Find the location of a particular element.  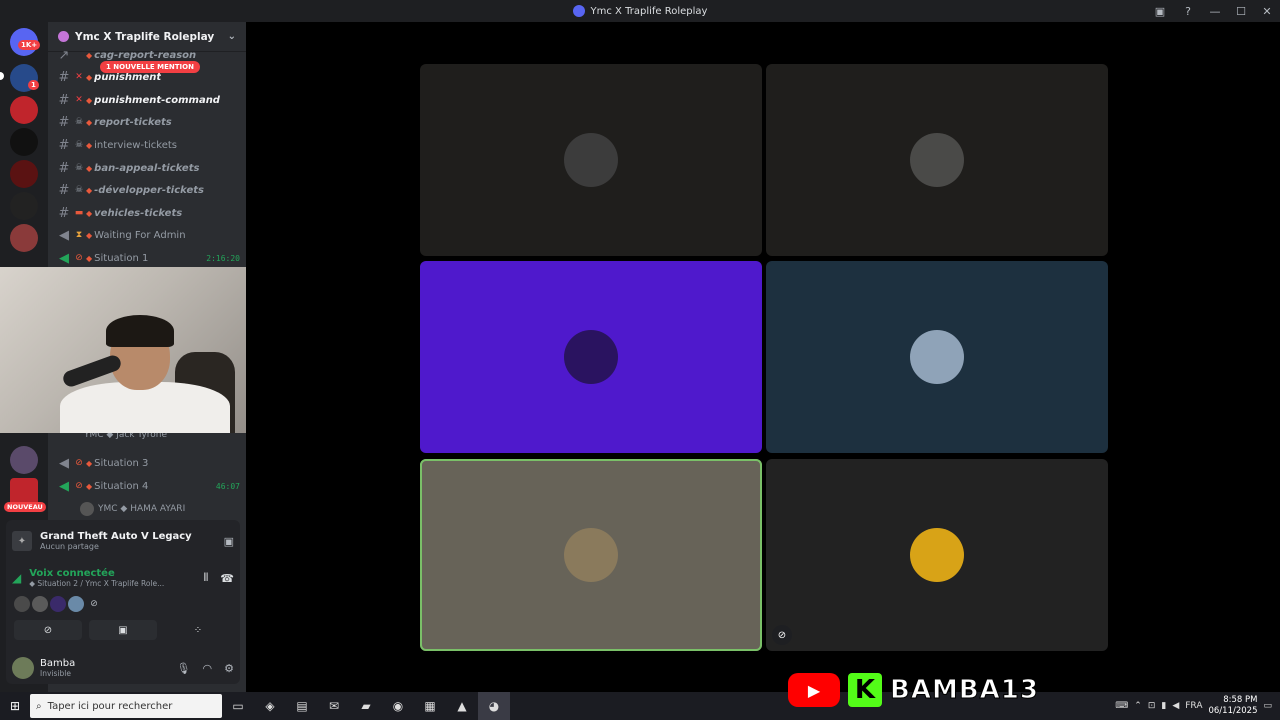

activities-button: ⁘ is located at coordinates (198, 630).